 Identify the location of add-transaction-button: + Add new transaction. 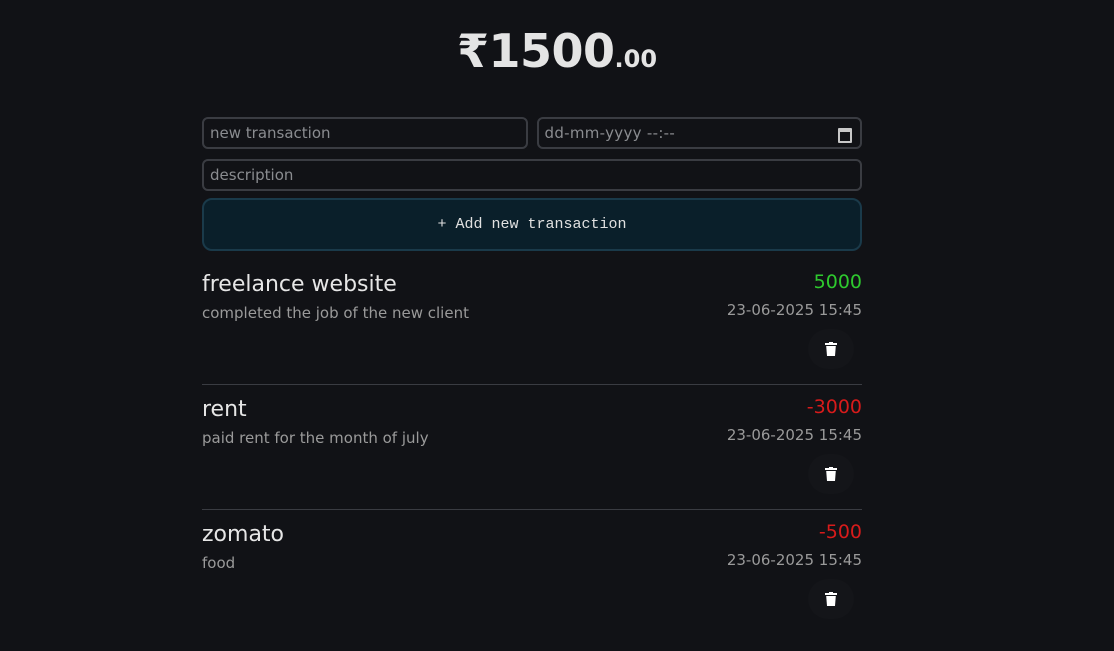
(532, 224).